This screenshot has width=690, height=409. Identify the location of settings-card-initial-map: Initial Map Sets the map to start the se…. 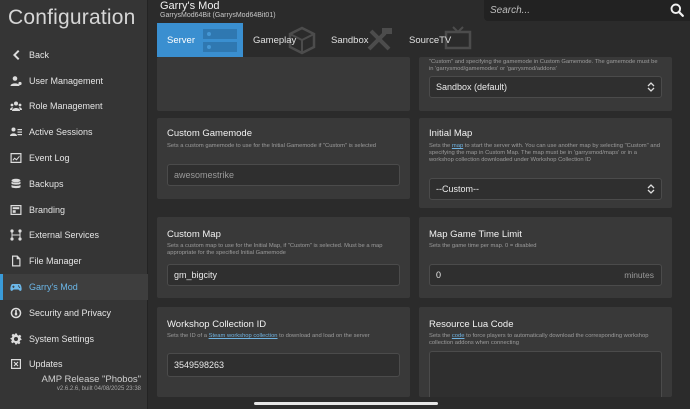
(545, 163).